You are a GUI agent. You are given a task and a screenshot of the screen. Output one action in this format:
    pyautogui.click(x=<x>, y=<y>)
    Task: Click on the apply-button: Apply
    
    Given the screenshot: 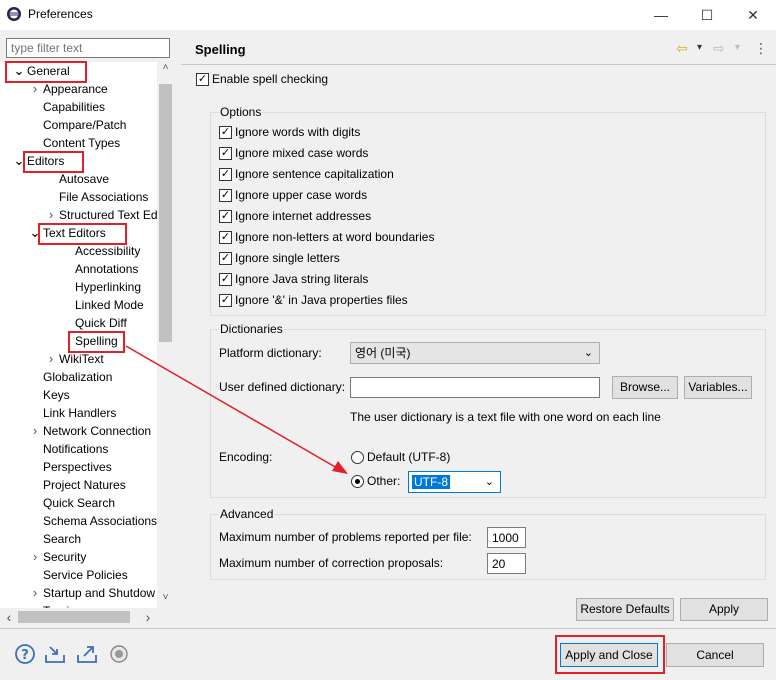 What is the action you would take?
    pyautogui.click(x=724, y=609)
    